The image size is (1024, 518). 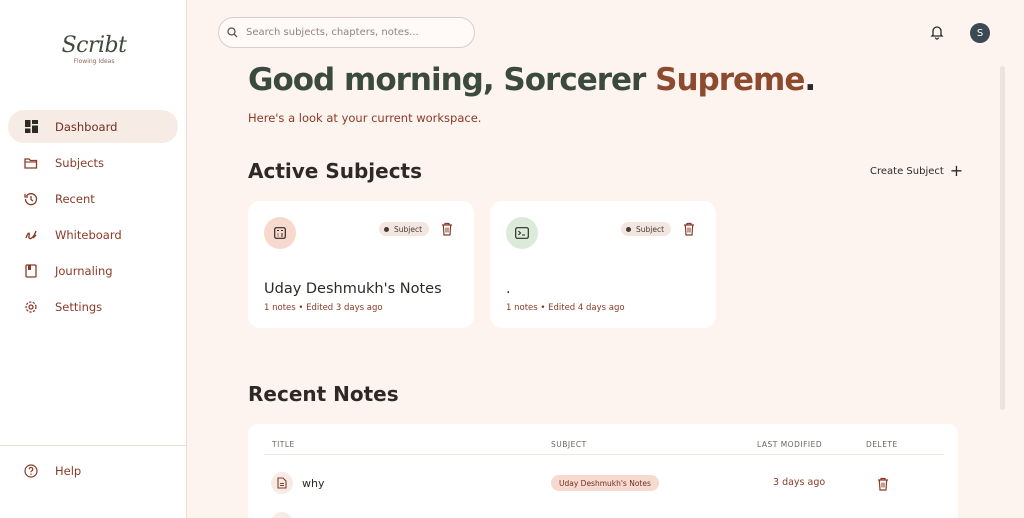 I want to click on subject-card-meta: 1 notes • Edited 4 days ago, so click(x=565, y=308).